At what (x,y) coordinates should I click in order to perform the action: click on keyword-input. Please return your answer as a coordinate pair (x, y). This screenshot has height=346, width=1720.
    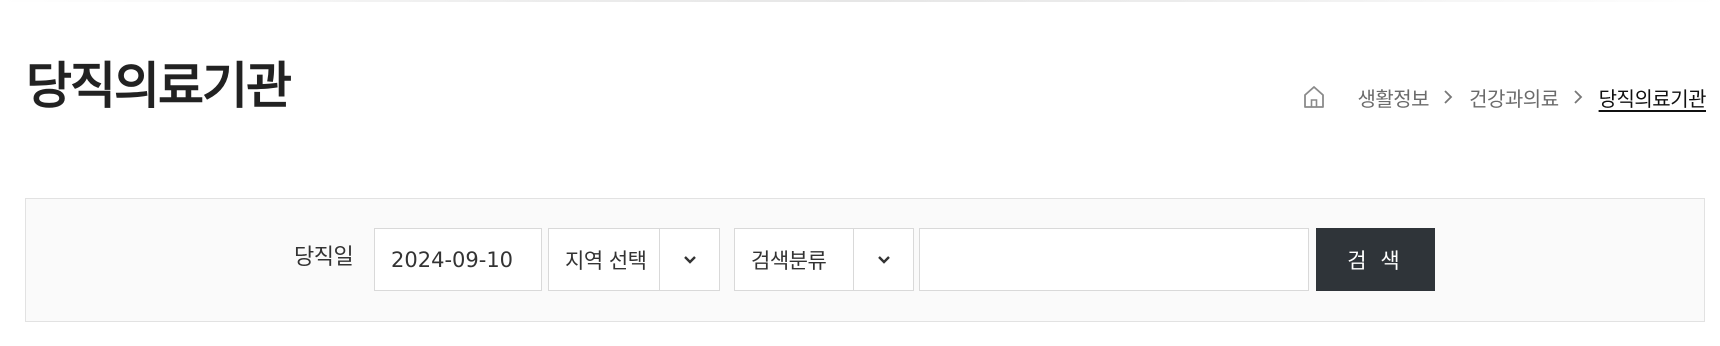
    Looking at the image, I should click on (1114, 259).